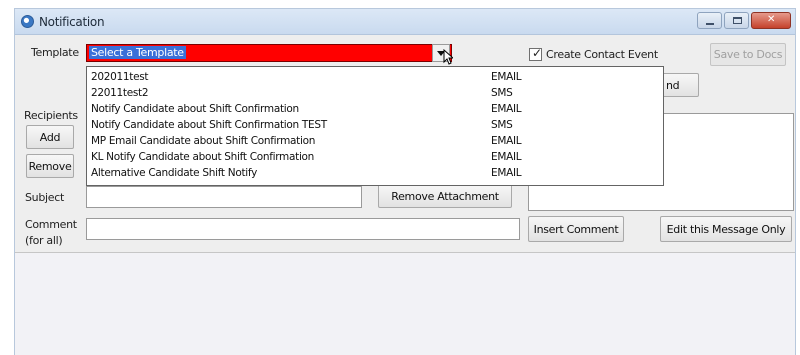 The height and width of the screenshot is (355, 800). I want to click on subject-input, so click(224, 197).